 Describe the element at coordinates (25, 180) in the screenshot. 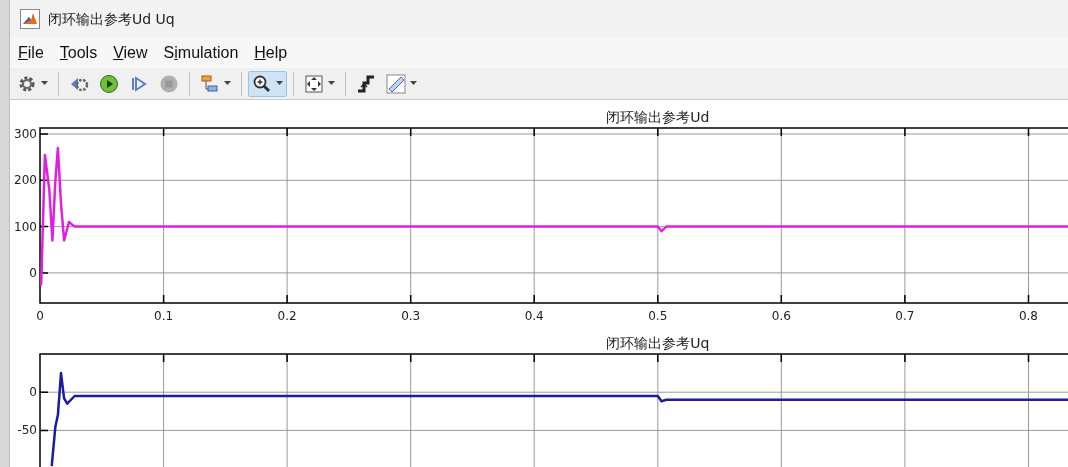

I see `y-tick-label: 200` at that location.